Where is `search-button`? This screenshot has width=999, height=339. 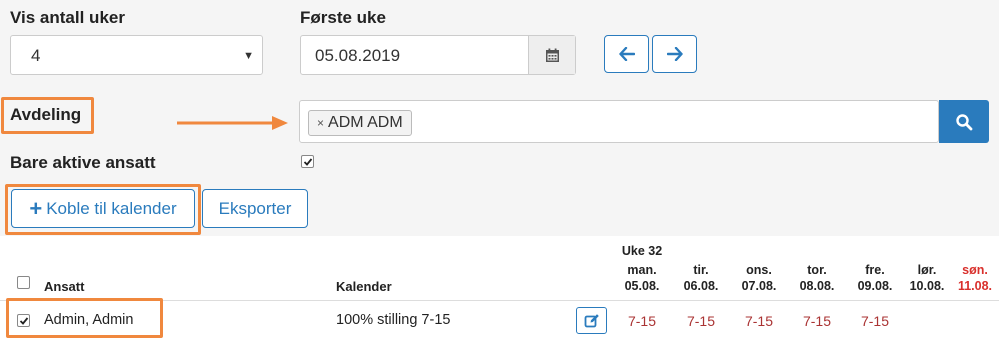 search-button is located at coordinates (964, 121).